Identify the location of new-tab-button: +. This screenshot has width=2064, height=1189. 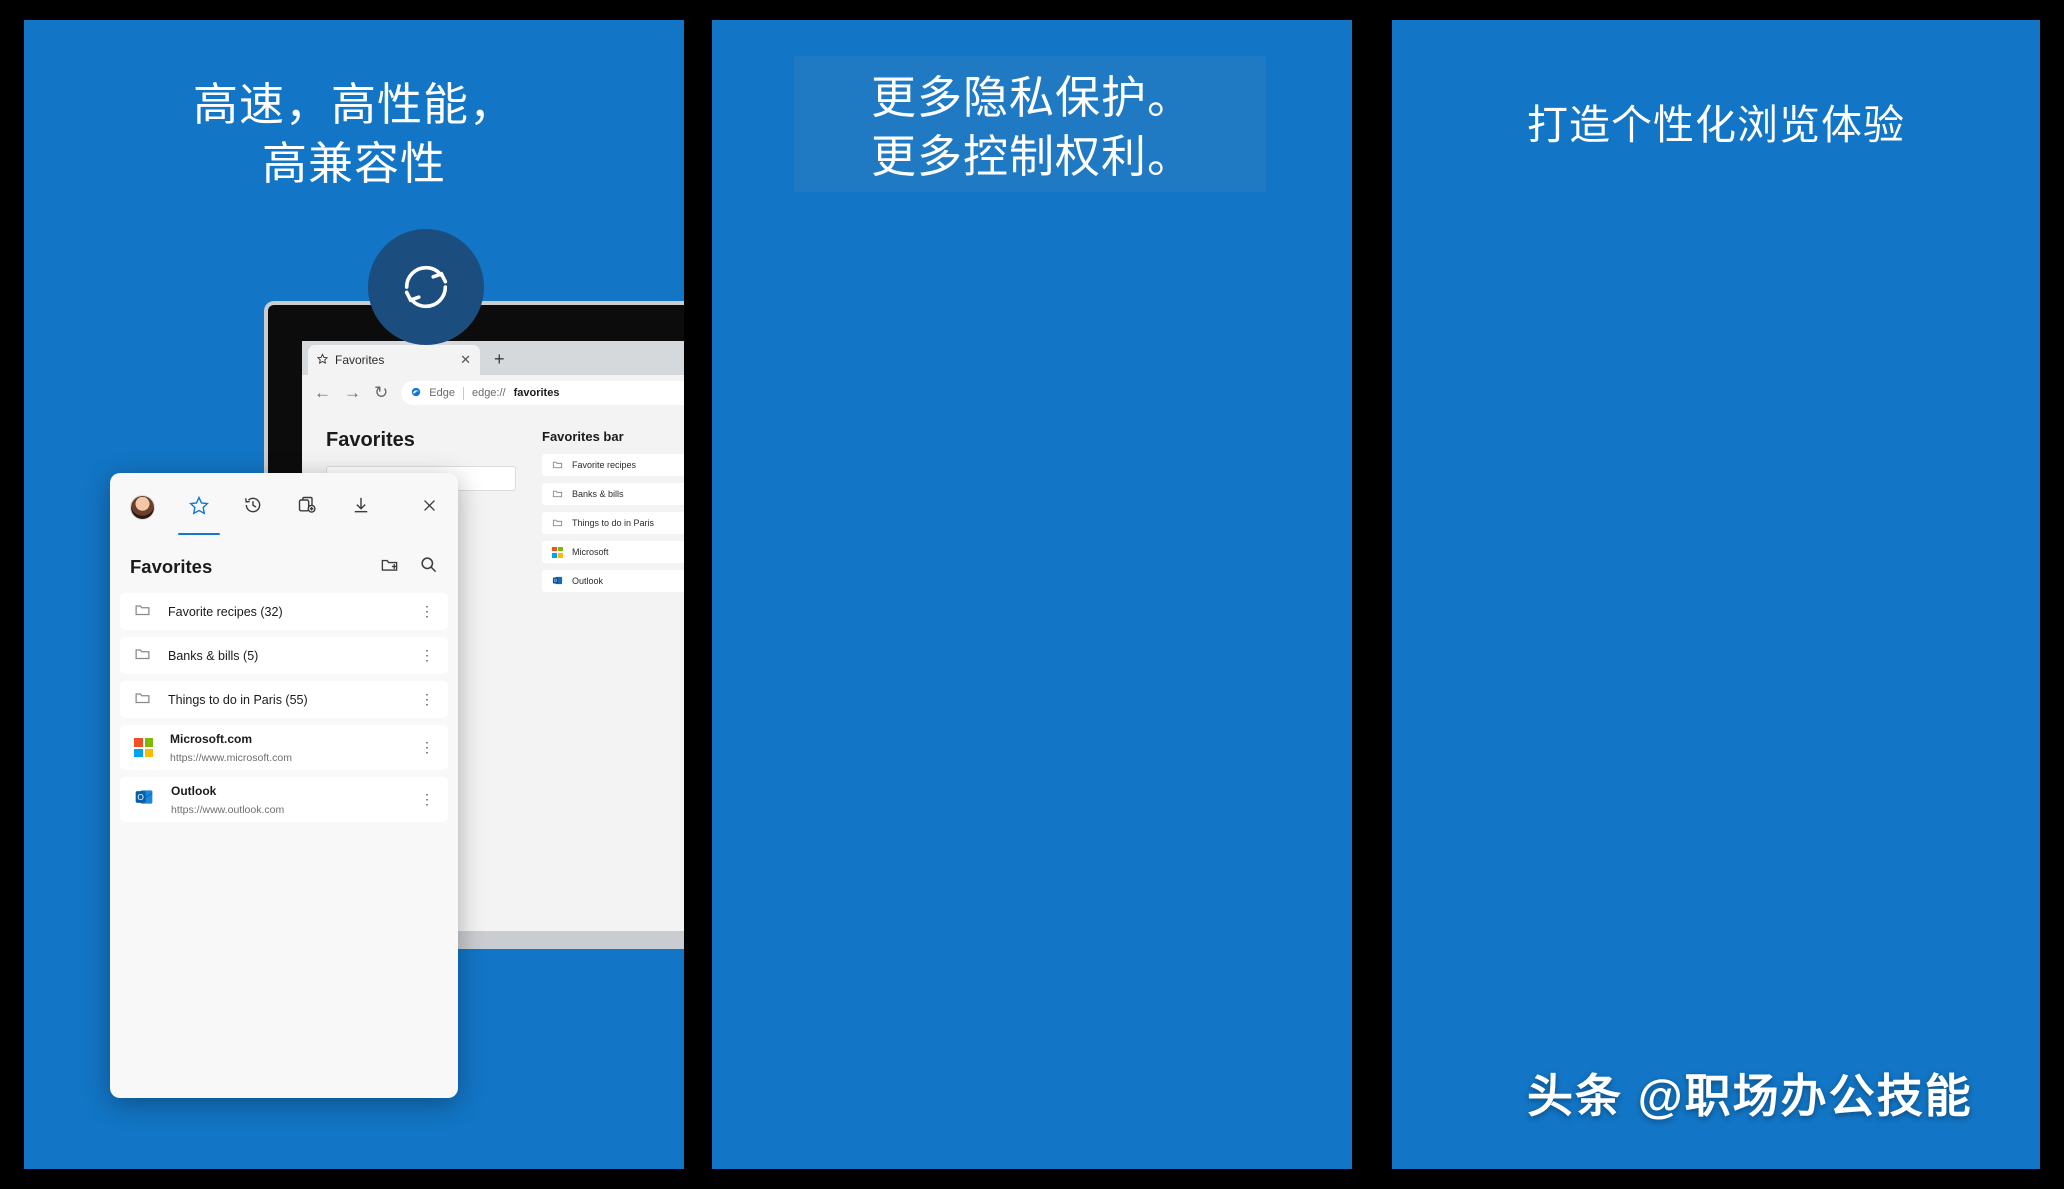
(499, 359).